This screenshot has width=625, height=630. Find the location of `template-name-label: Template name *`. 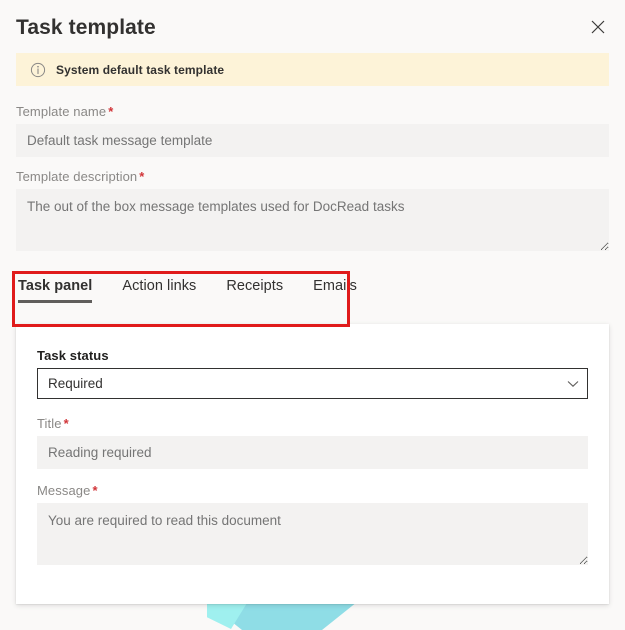

template-name-label: Template name * is located at coordinates (312, 111).